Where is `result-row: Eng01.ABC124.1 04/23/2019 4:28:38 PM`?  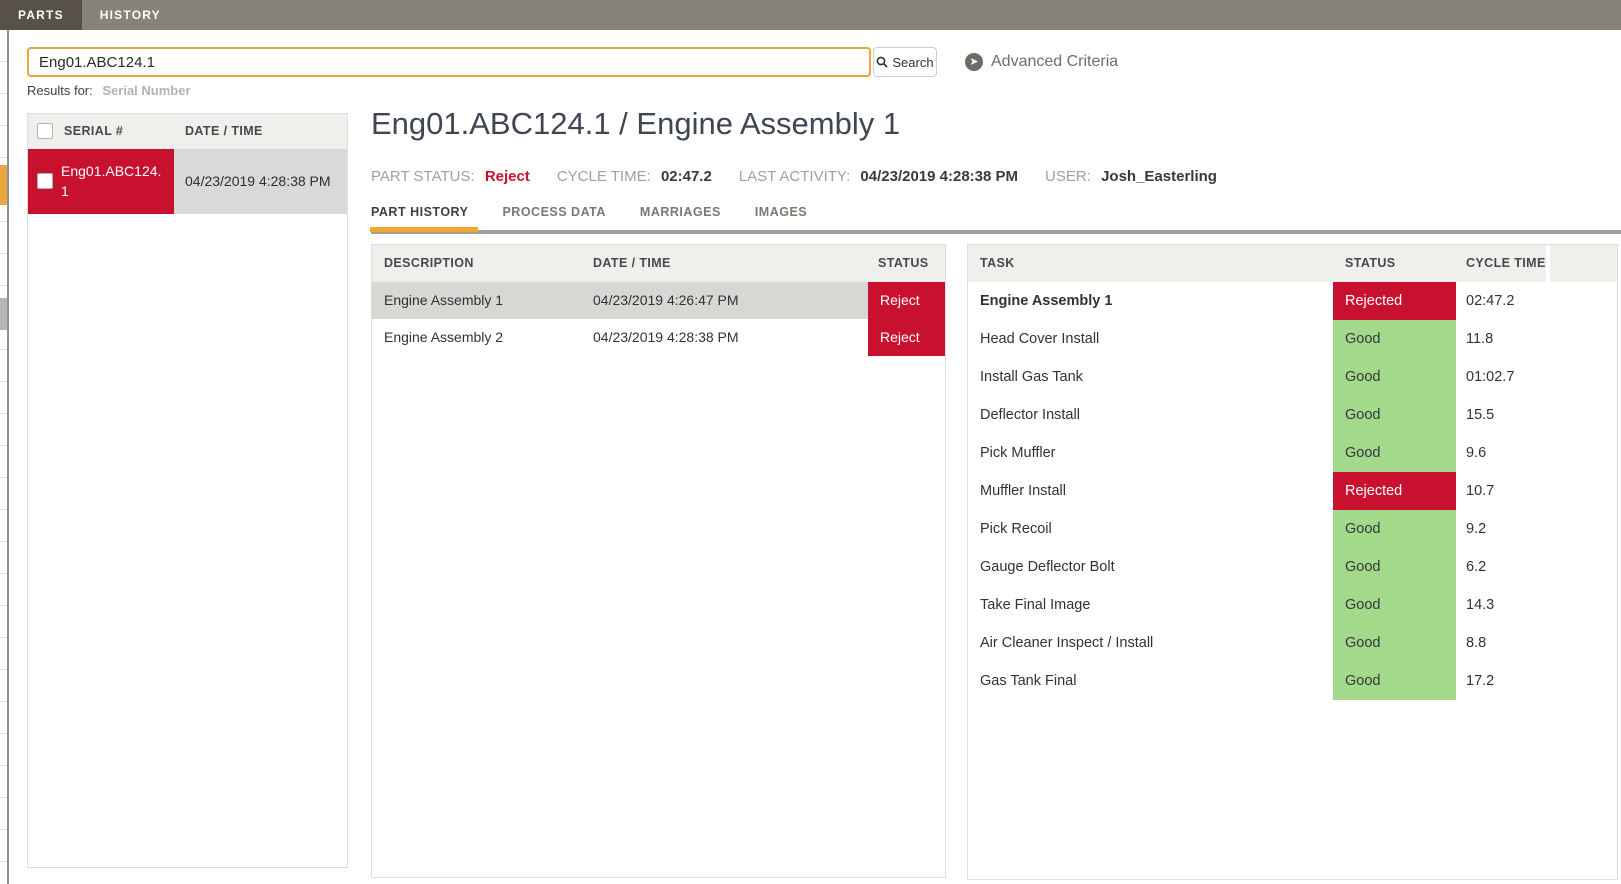
result-row: Eng01.ABC124.1 04/23/2019 4:28:38 PM is located at coordinates (187, 181).